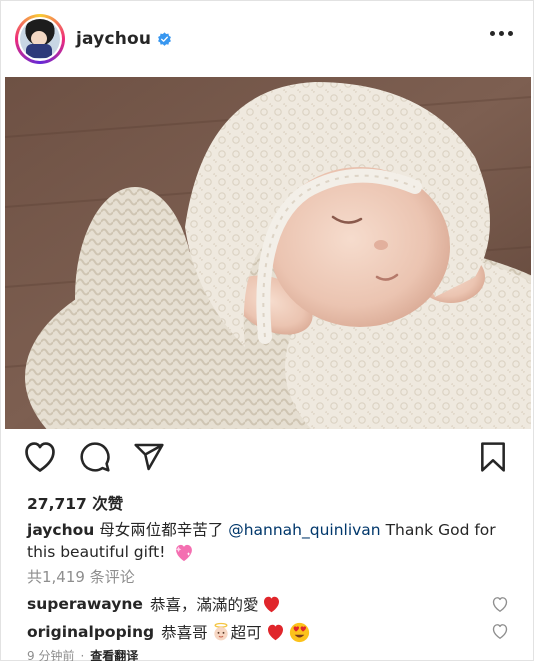 The width and height of the screenshot is (534, 661). What do you see at coordinates (184, 633) in the screenshot?
I see `comment-text: 恭喜哥` at bounding box center [184, 633].